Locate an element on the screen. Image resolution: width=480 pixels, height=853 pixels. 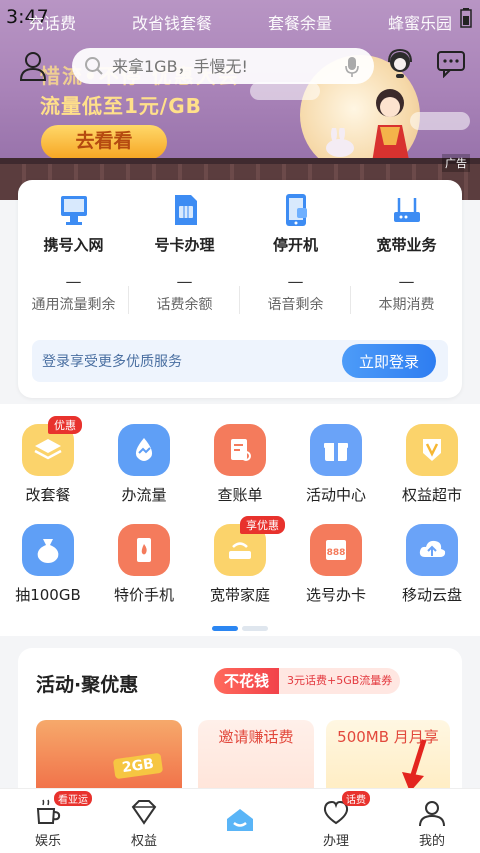
banner-subtitle: 流量低至1元/GB is located at coordinates (121, 106).